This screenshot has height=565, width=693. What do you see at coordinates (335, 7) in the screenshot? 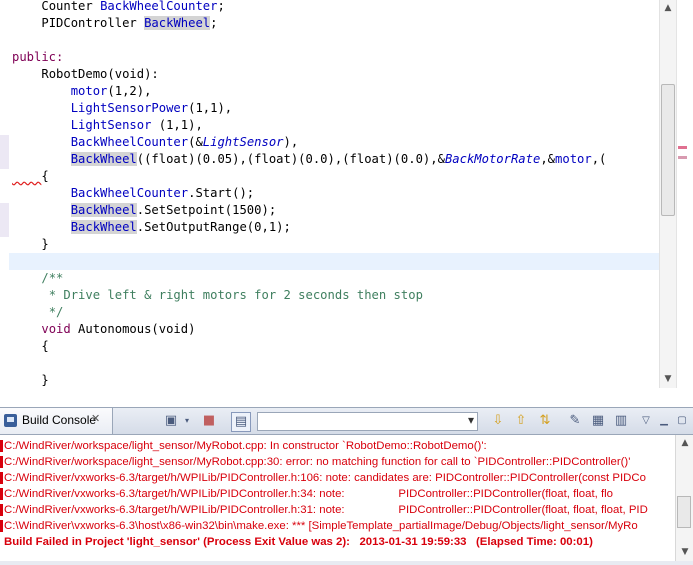
I see `code-line: Counter BackWheelCounter;` at bounding box center [335, 7].